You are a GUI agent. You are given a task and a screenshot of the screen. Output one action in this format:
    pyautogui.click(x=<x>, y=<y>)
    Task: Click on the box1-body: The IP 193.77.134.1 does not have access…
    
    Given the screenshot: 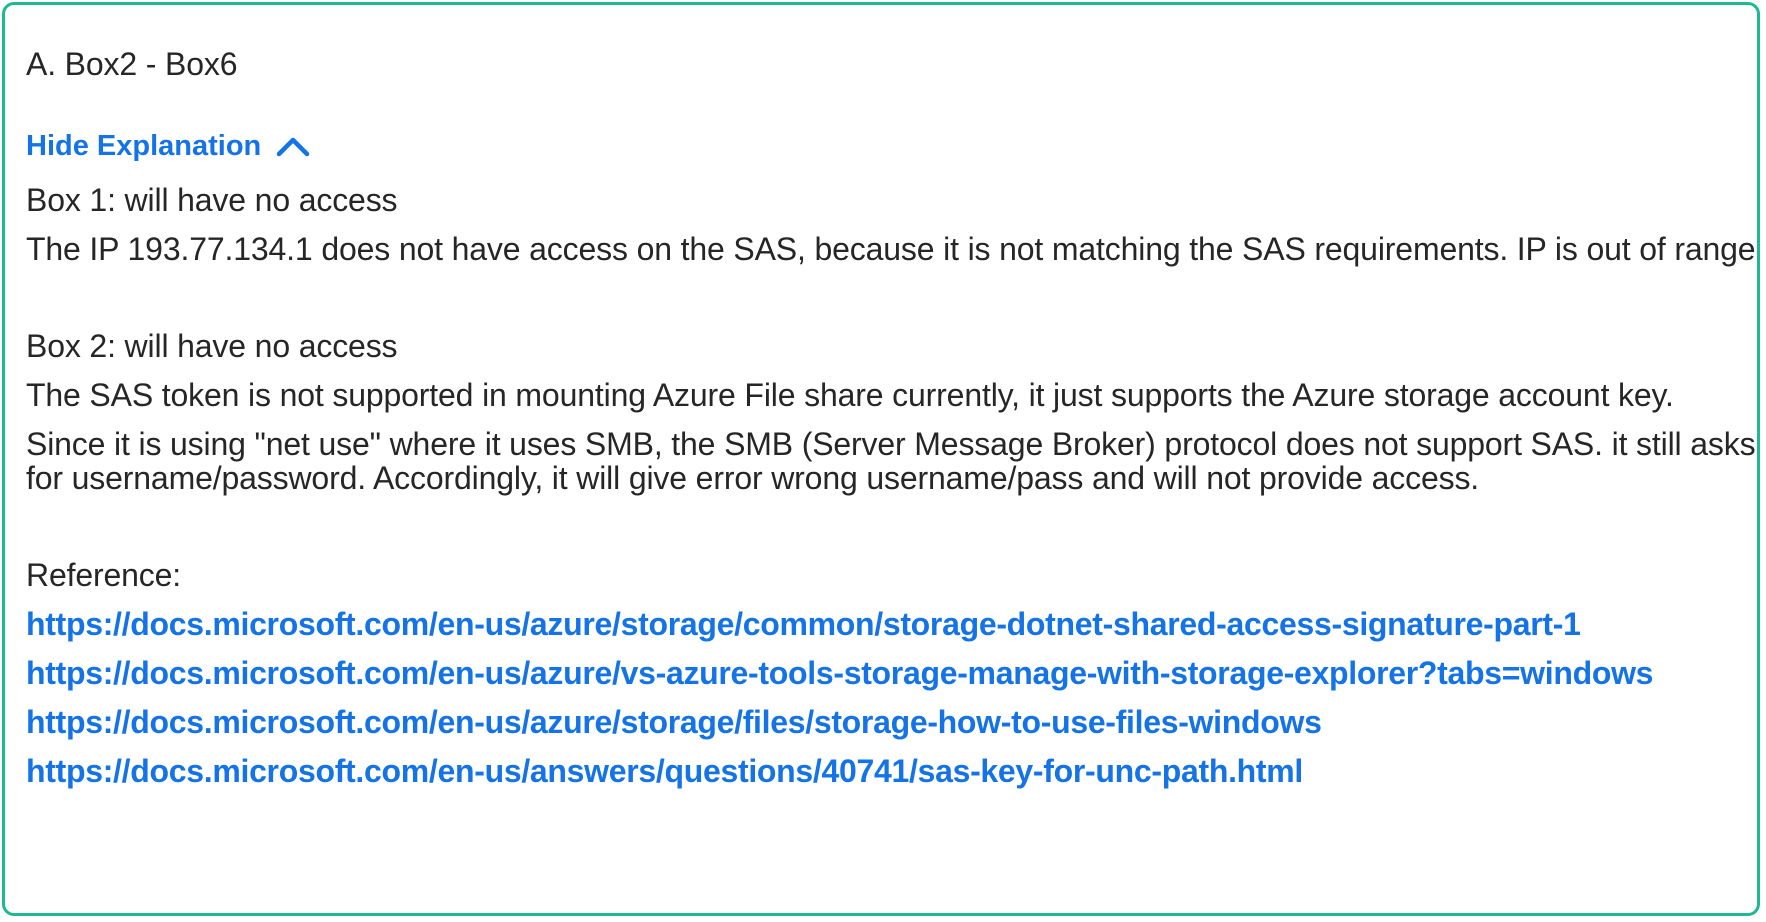 What is the action you would take?
    pyautogui.click(x=893, y=249)
    